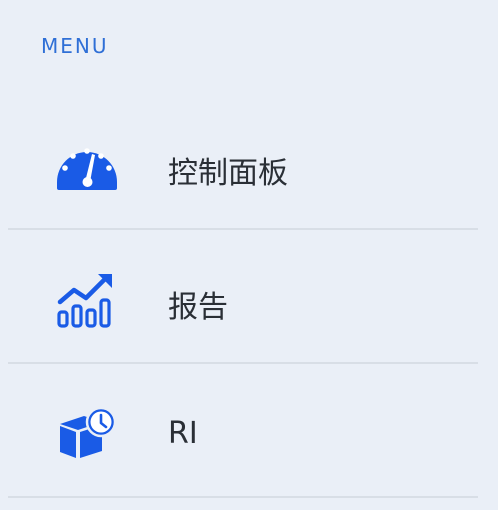 This screenshot has width=498, height=510. Describe the element at coordinates (87, 300) in the screenshot. I see `report-chart-icon` at that location.